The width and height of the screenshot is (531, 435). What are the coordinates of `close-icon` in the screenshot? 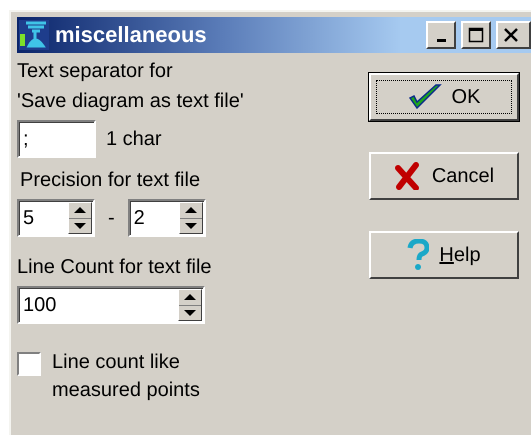 It's located at (511, 35).